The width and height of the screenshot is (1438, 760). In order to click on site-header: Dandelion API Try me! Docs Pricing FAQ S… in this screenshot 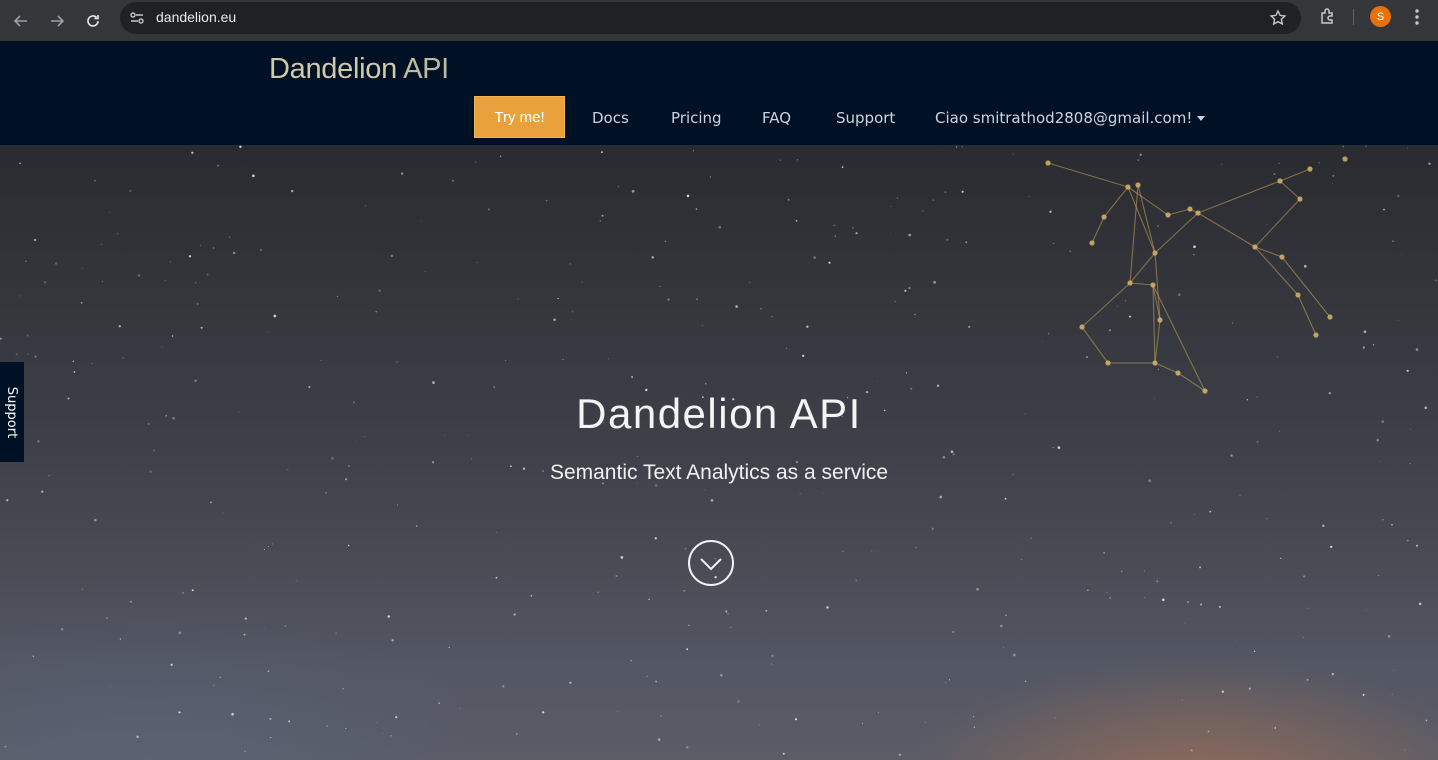, I will do `click(719, 93)`.